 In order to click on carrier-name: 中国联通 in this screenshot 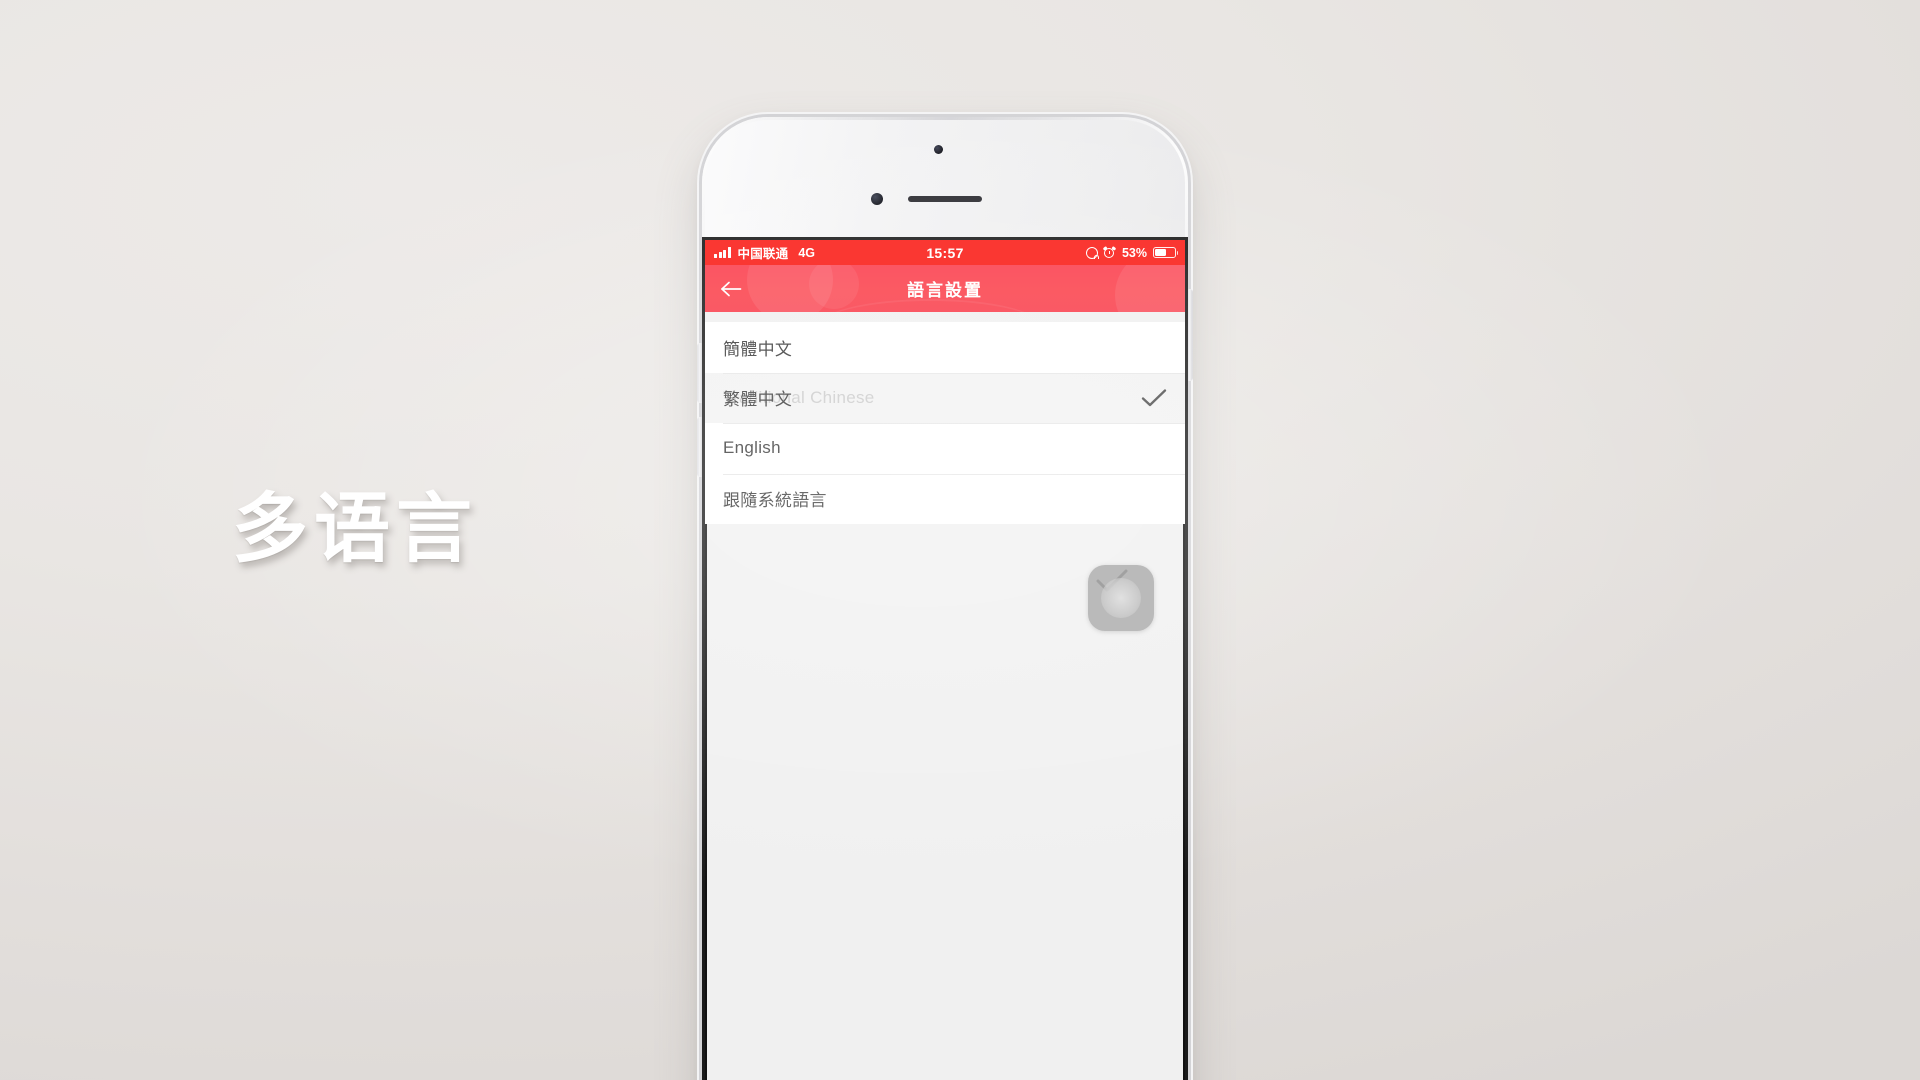, I will do `click(763, 254)`.